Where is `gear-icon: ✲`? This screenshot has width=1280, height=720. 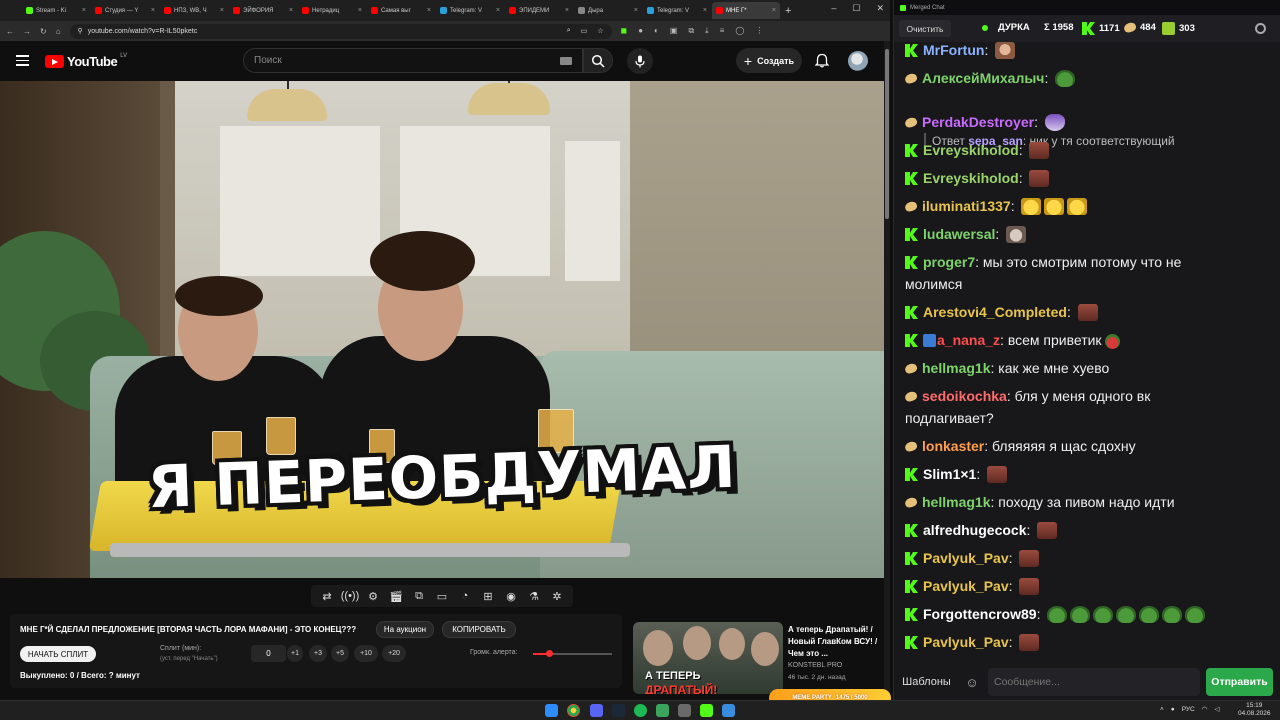
gear-icon: ✲ is located at coordinates (557, 596).